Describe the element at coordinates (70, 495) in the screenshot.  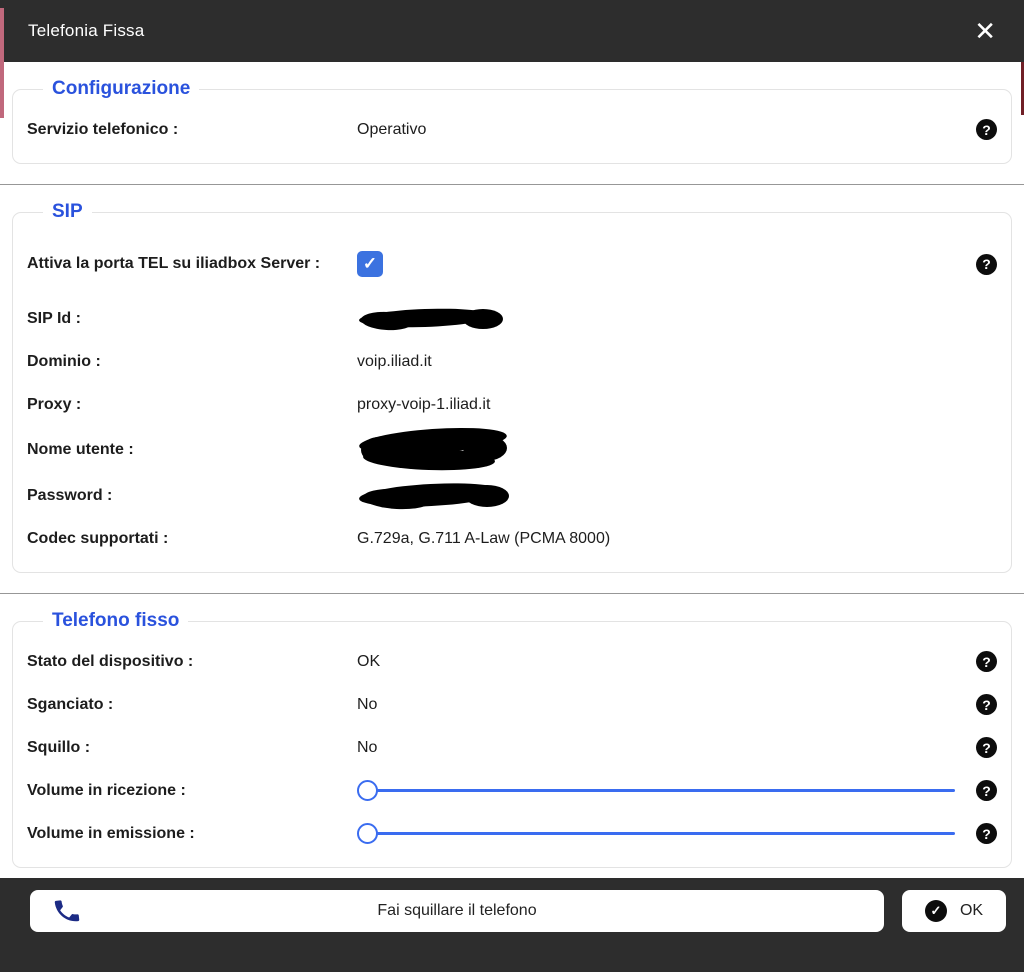
I see `password-label: Password :` at that location.